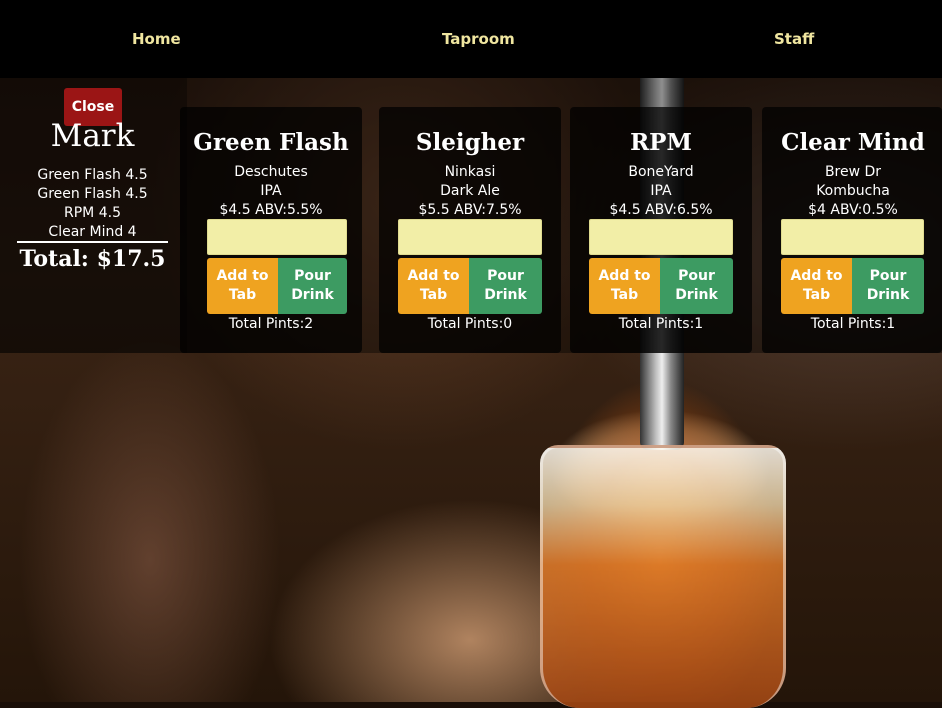  Describe the element at coordinates (663, 576) in the screenshot. I see `beer-glass` at that location.